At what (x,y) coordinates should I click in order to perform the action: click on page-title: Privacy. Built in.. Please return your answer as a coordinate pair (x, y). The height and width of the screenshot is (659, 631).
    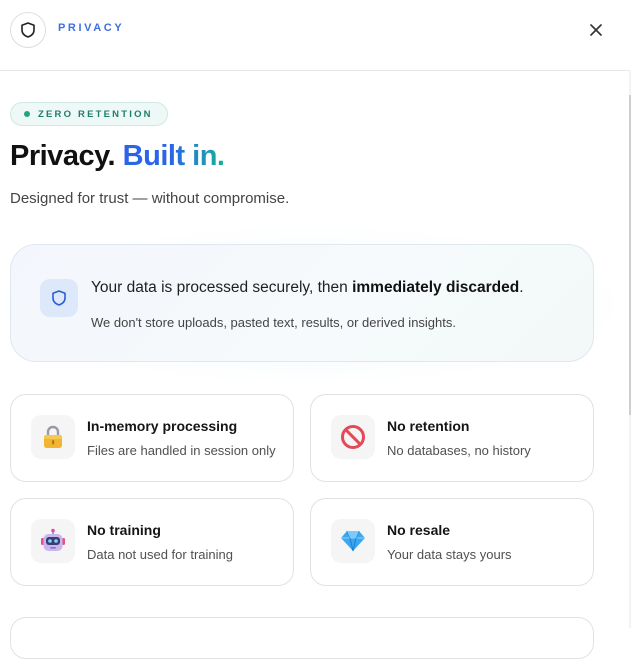
    Looking at the image, I should click on (117, 156).